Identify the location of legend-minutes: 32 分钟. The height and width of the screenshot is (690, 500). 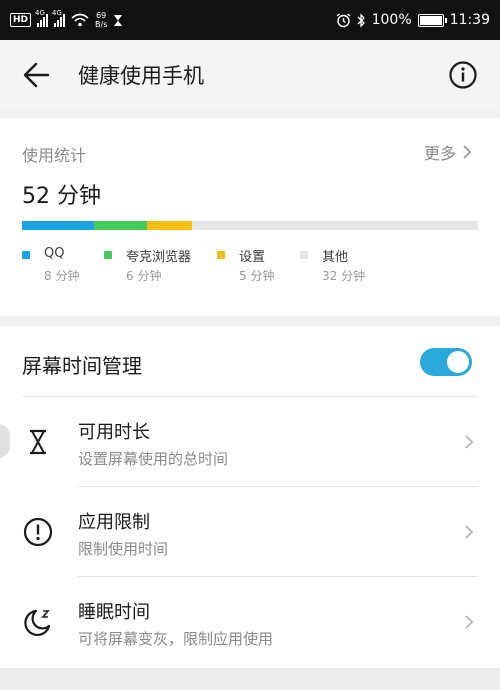
(344, 276).